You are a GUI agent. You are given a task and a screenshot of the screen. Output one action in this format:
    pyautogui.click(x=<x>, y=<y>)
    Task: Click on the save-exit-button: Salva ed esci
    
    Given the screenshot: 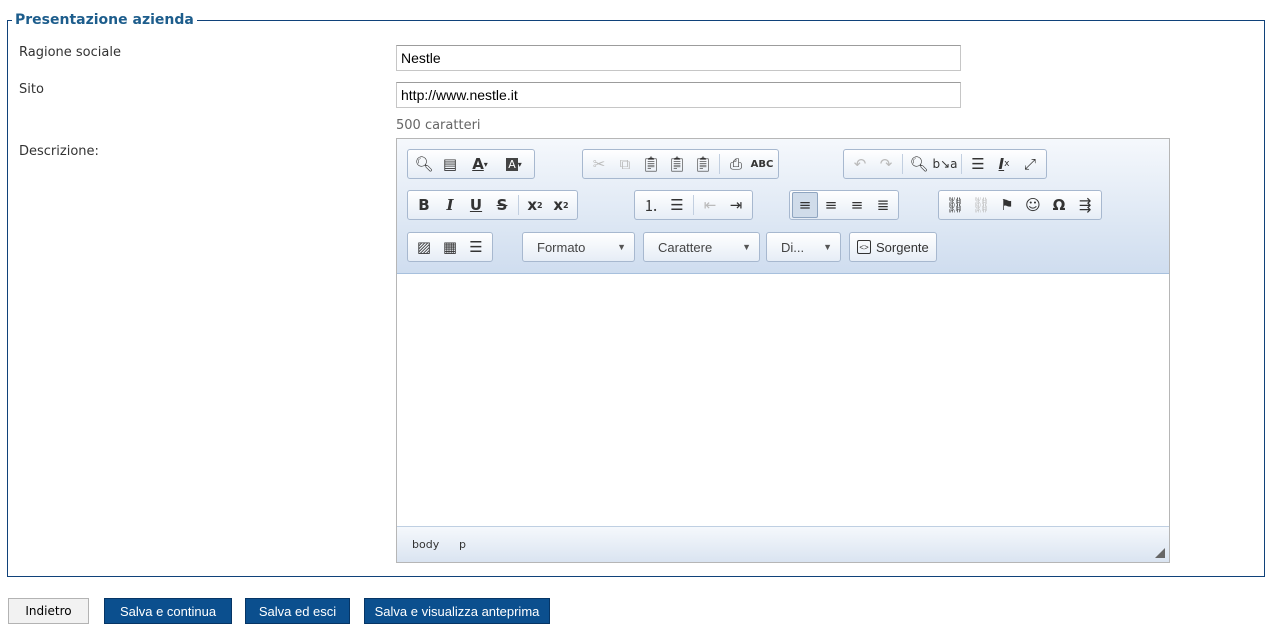 What is the action you would take?
    pyautogui.click(x=297, y=611)
    